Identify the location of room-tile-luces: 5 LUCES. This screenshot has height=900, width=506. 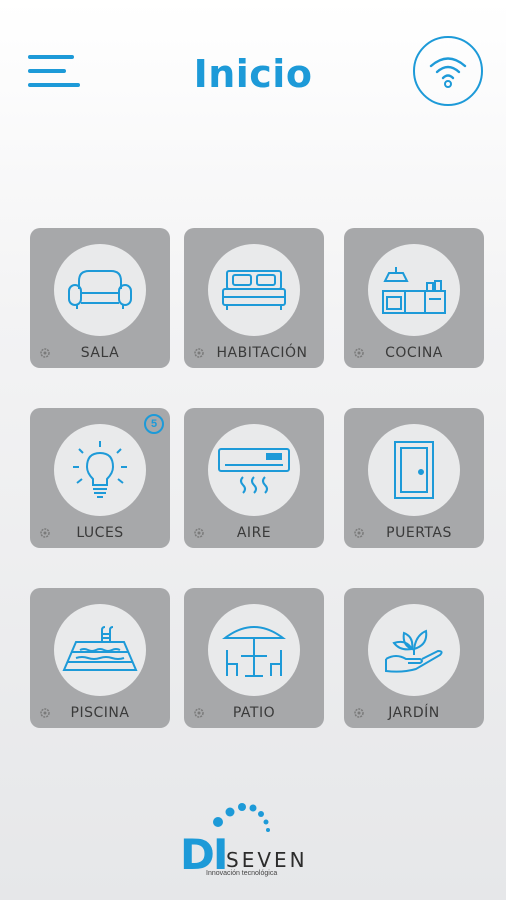
(100, 478).